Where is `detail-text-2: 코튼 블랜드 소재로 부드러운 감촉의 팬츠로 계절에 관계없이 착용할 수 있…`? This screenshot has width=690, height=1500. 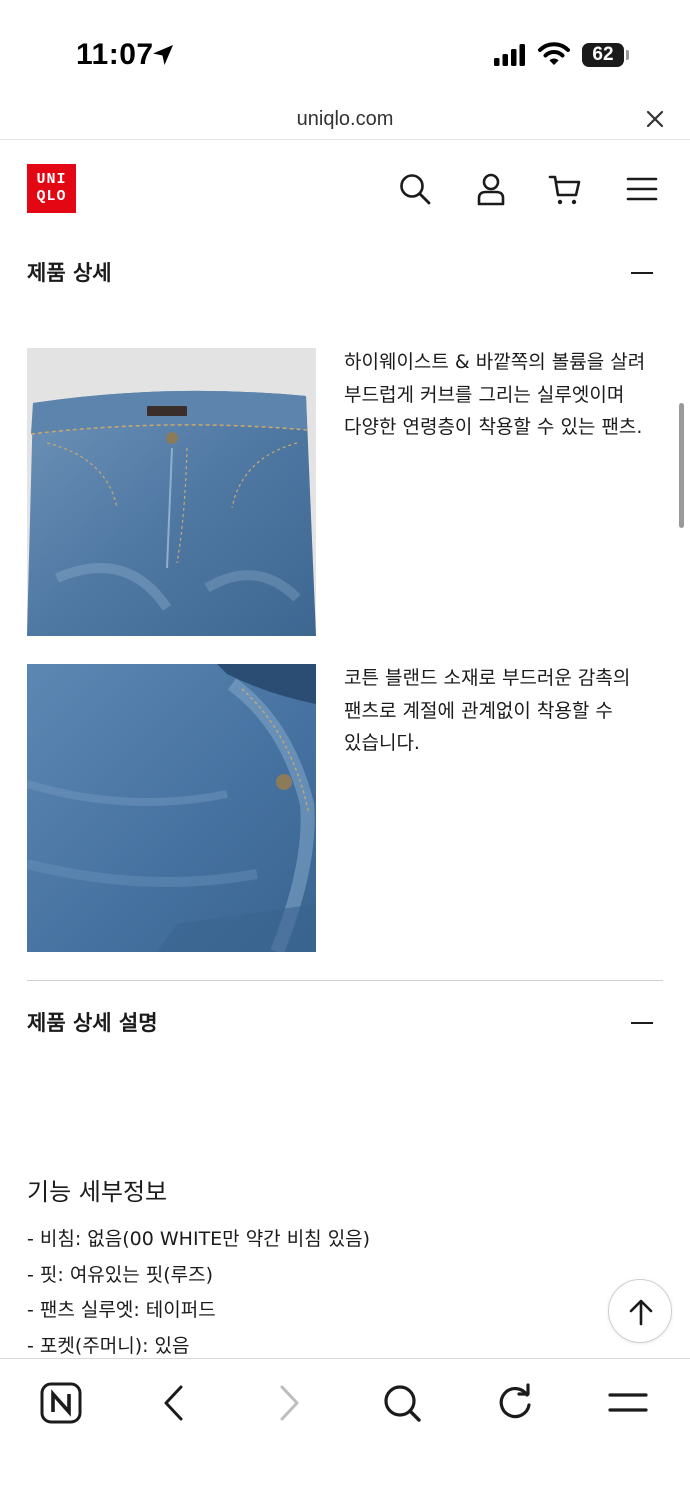
detail-text-2: 코튼 블랜드 소재로 부드러운 감촉의 팬츠로 계절에 관계없이 착용할 수 있… is located at coordinates (487, 710).